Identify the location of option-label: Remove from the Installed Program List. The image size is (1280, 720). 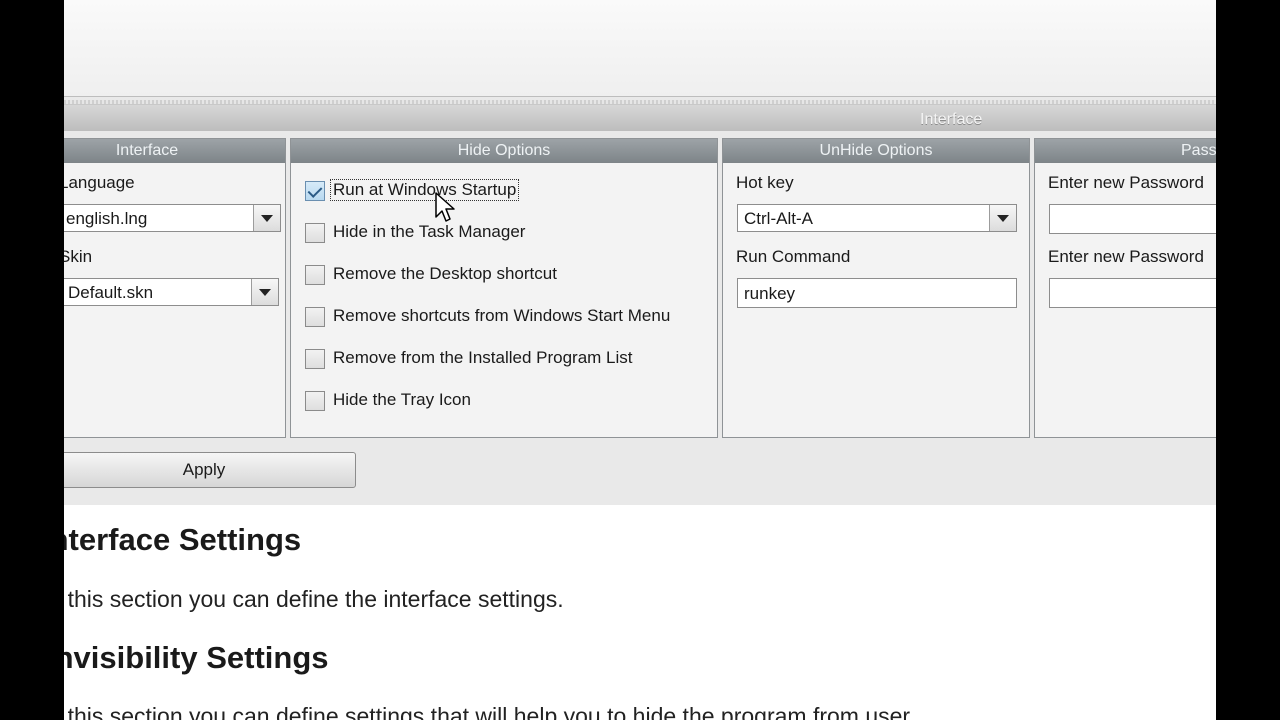
(483, 357).